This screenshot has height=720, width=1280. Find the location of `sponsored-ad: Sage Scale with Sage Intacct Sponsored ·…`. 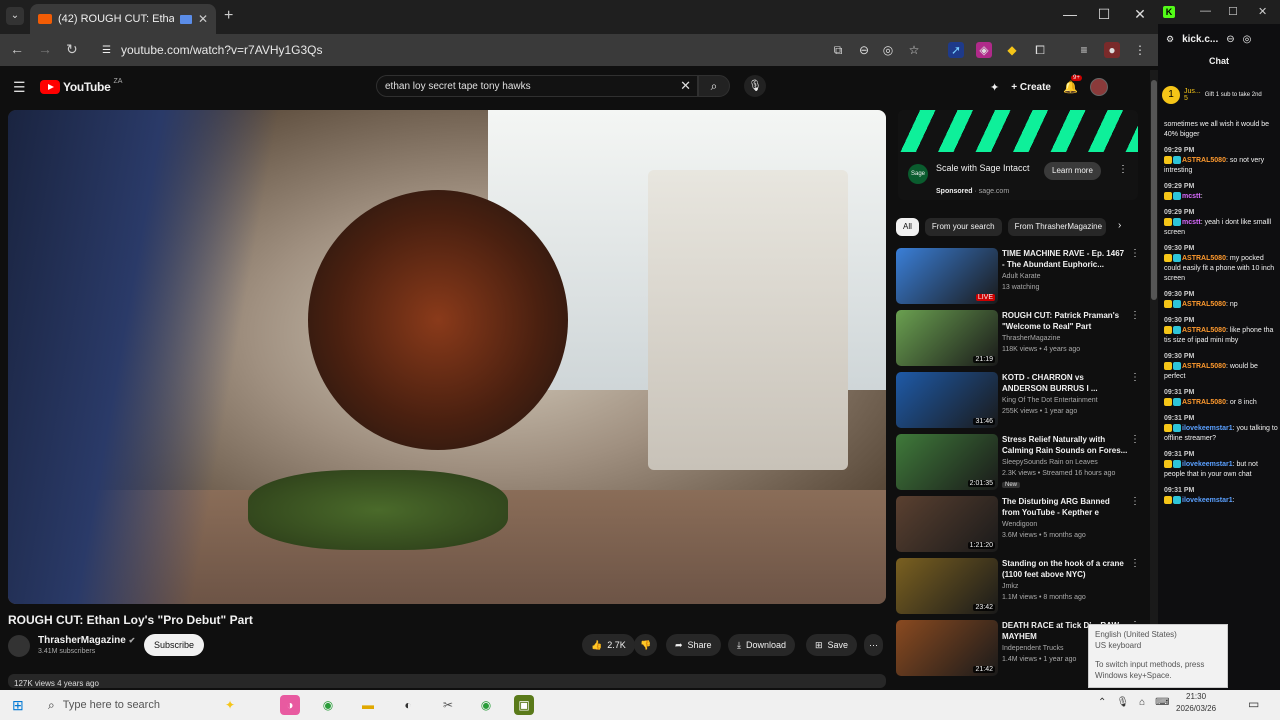

sponsored-ad: Sage Scale with Sage Intacct Sponsored ·… is located at coordinates (1018, 155).